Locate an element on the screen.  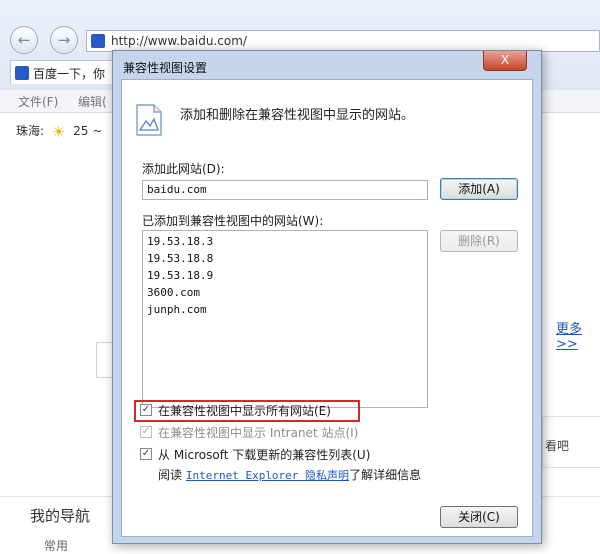
content-fragment-text: 看吧 is located at coordinates (557, 446).